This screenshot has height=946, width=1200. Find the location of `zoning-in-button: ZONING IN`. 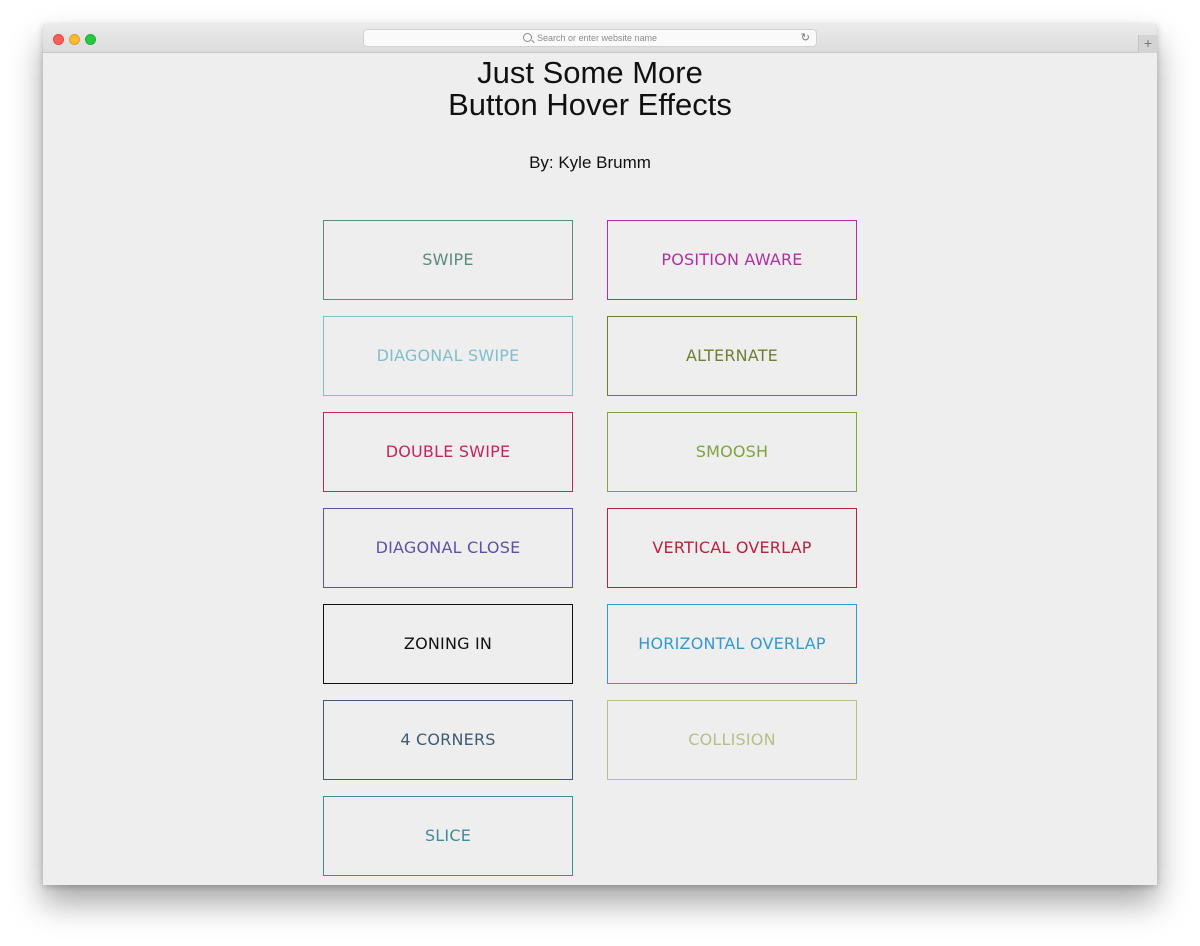

zoning-in-button: ZONING IN is located at coordinates (448, 644).